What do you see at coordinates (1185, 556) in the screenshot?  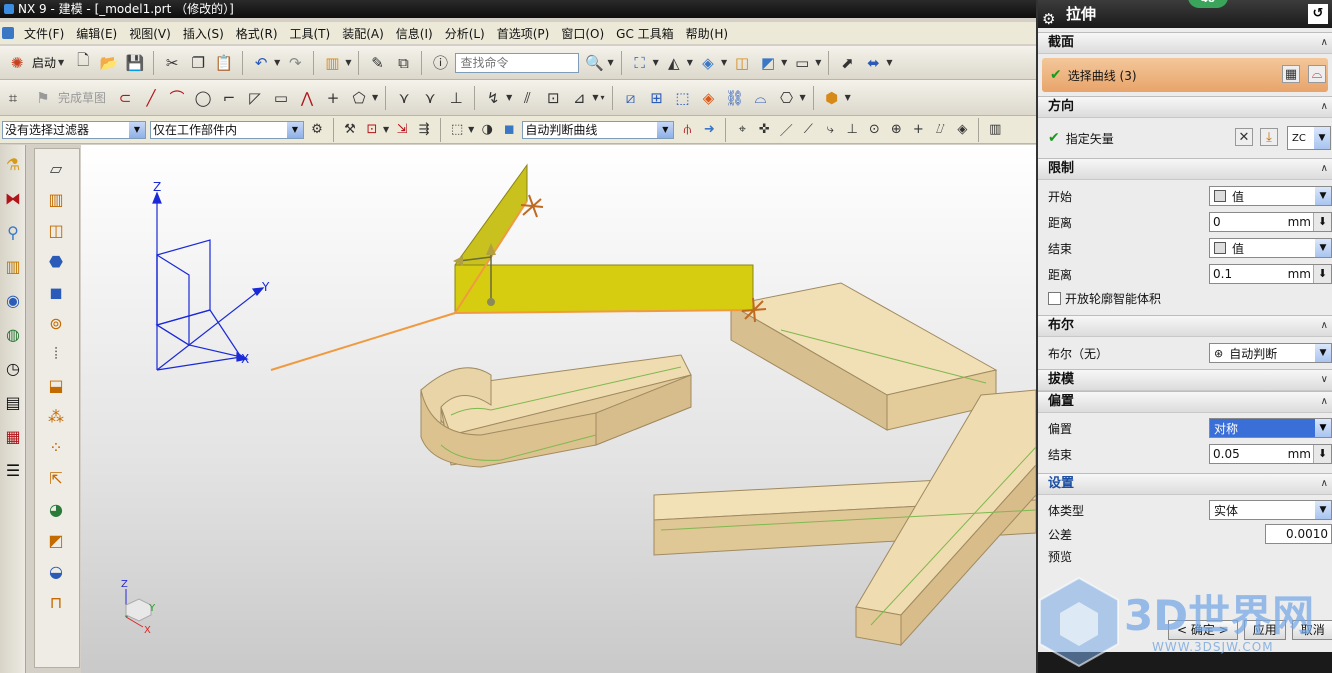 I see `preview-row: 预览` at bounding box center [1185, 556].